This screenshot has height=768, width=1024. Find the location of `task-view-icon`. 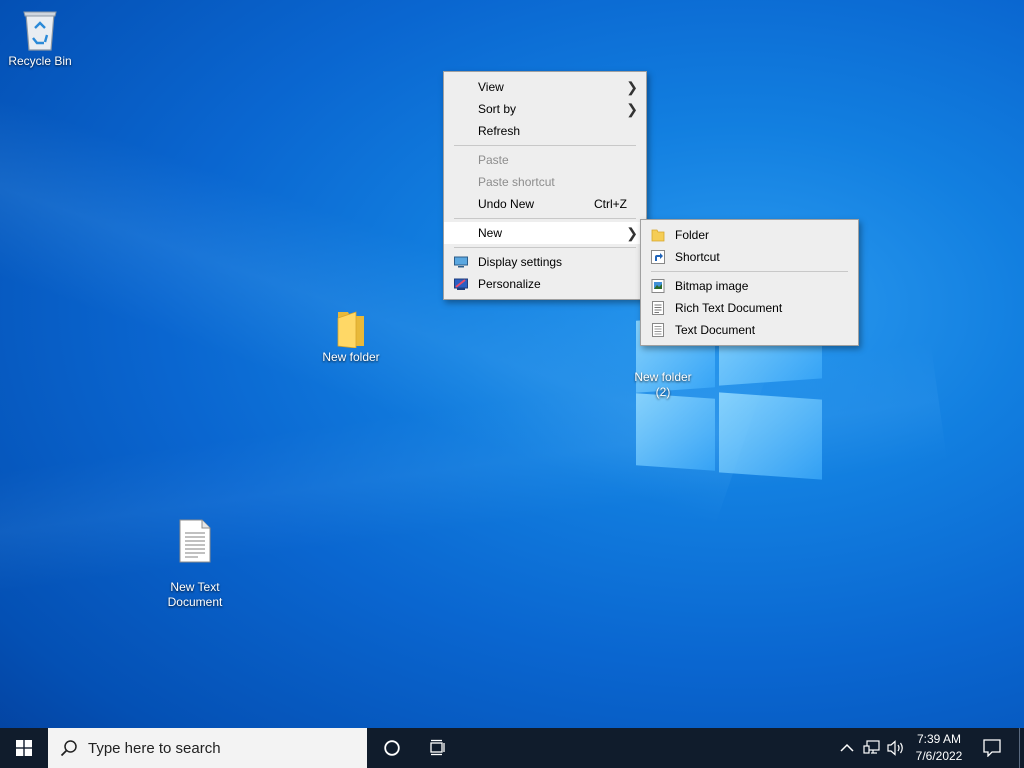

task-view-icon is located at coordinates (437, 747).